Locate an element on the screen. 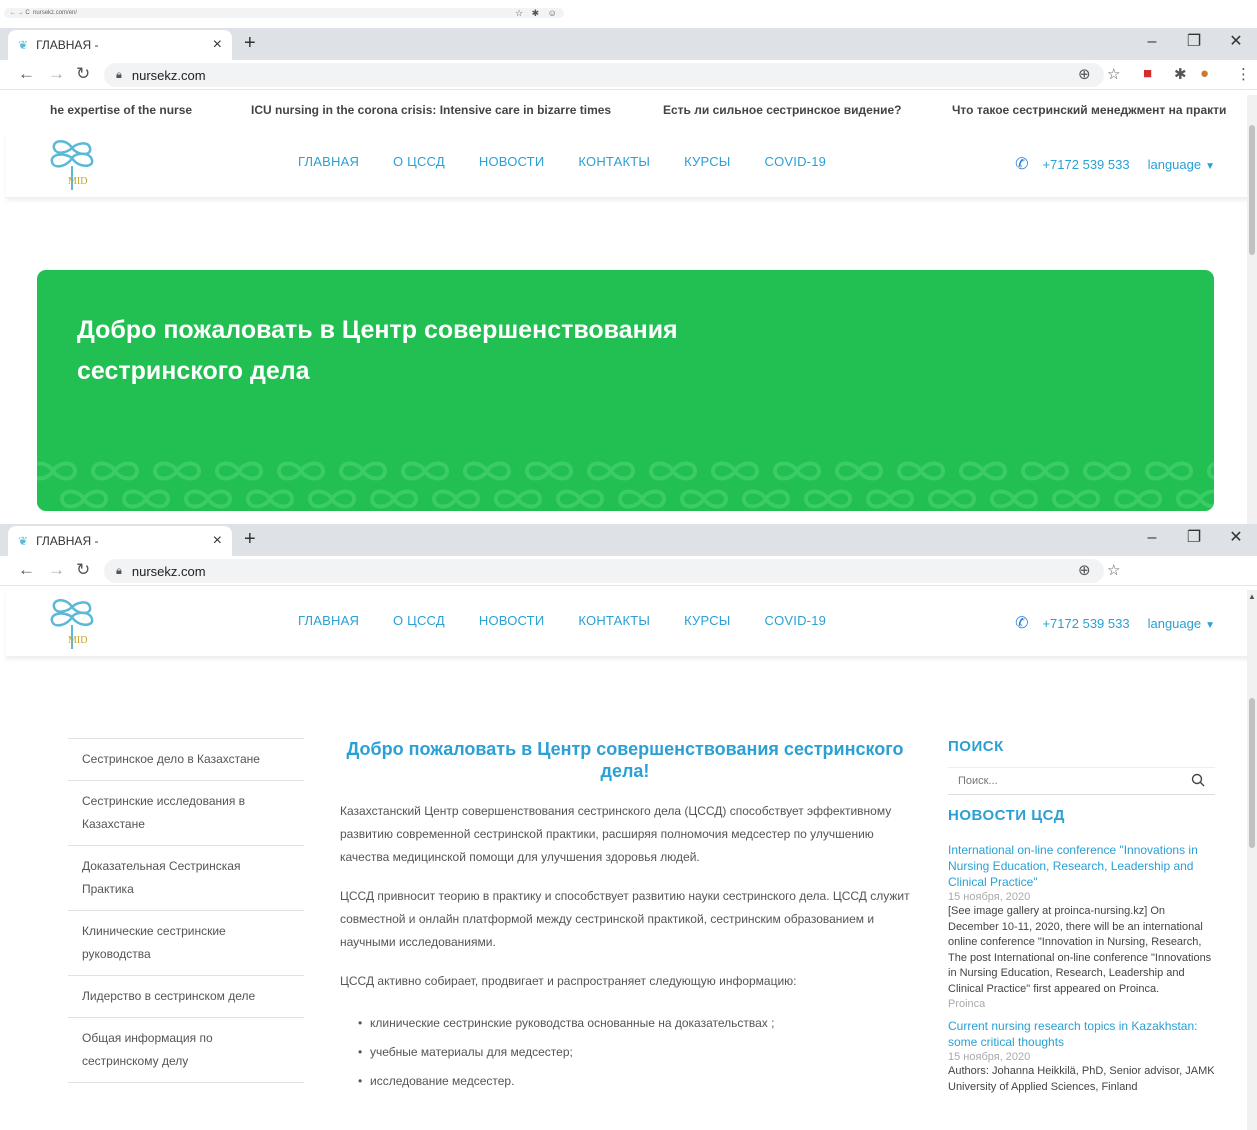 Image resolution: width=1257 pixels, height=1130 pixels. chevron-down-icon: ▼ is located at coordinates (1210, 166).